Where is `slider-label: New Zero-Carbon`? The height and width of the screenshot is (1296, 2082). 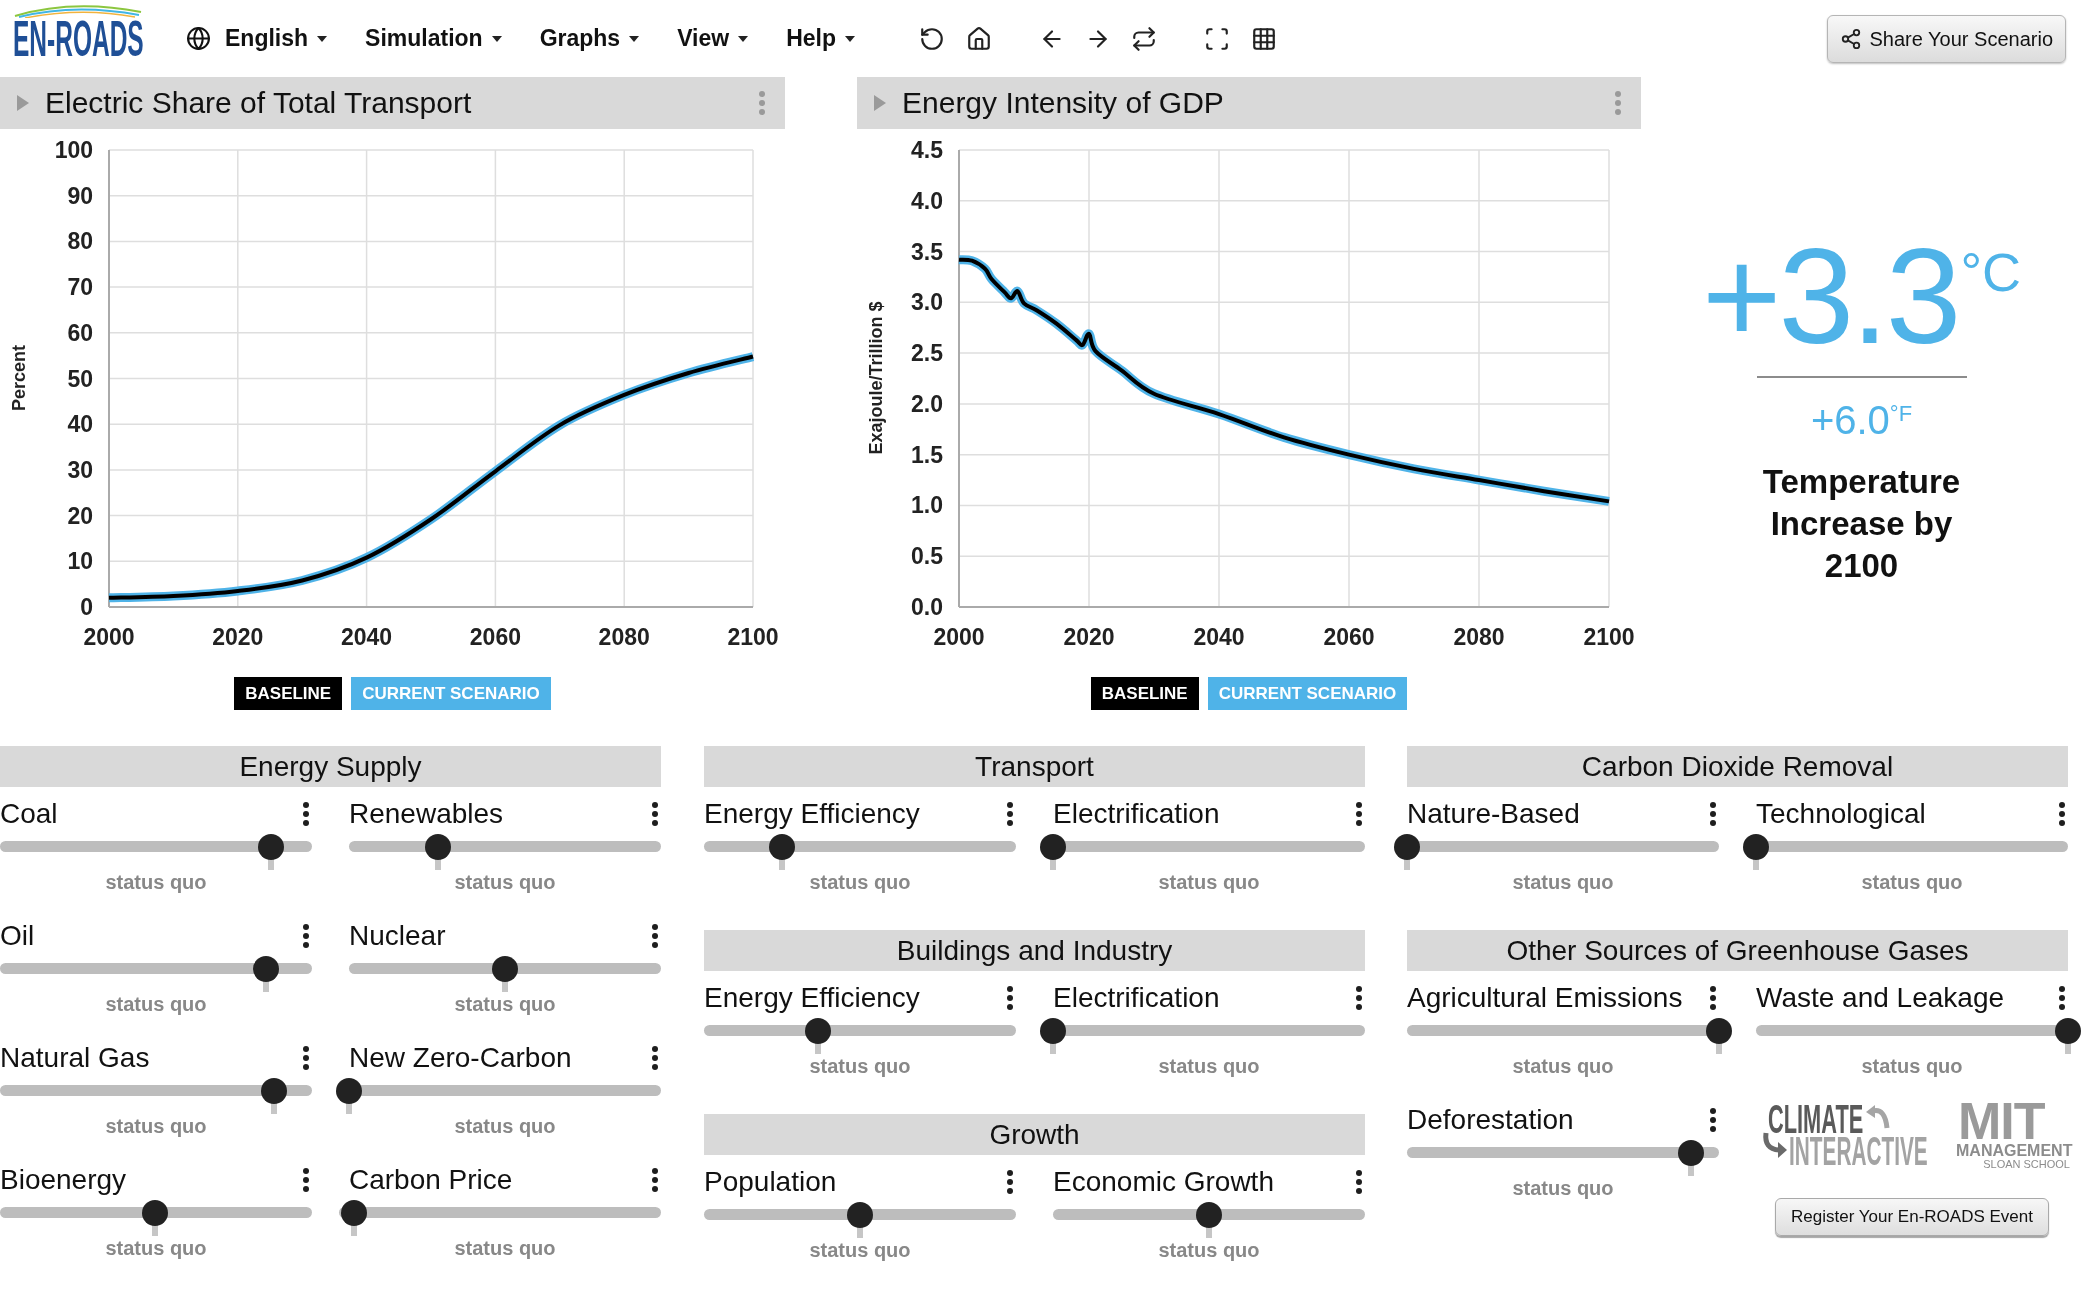
slider-label: New Zero-Carbon is located at coordinates (460, 1058).